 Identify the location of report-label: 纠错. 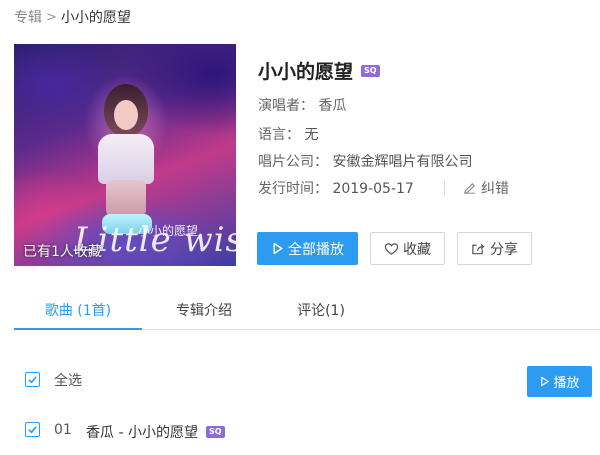
(495, 189).